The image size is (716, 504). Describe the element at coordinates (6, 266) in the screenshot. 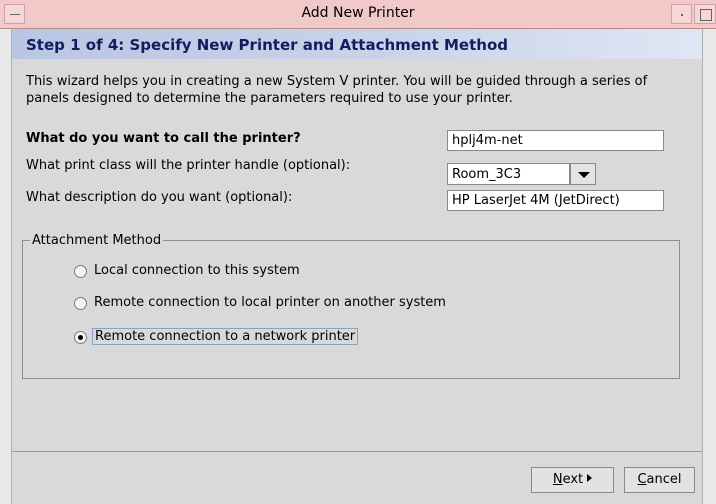

I see `window-frame-left` at that location.